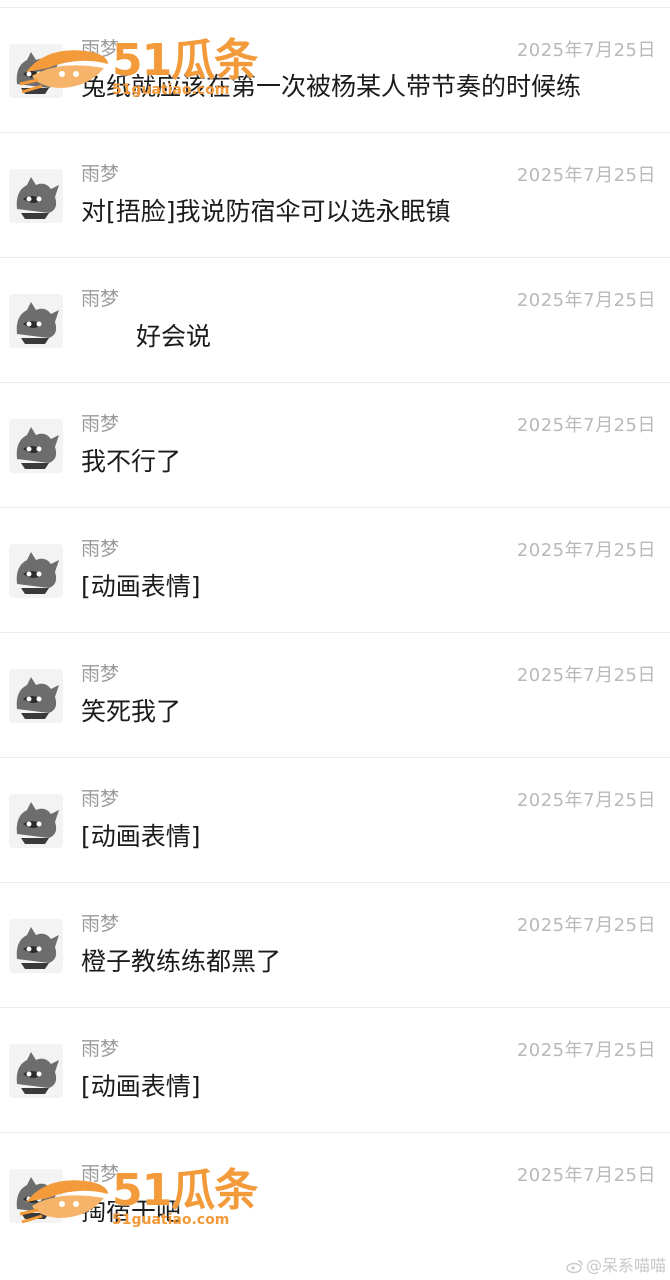 The height and width of the screenshot is (1280, 670). I want to click on message-text: 好会说, so click(174, 336).